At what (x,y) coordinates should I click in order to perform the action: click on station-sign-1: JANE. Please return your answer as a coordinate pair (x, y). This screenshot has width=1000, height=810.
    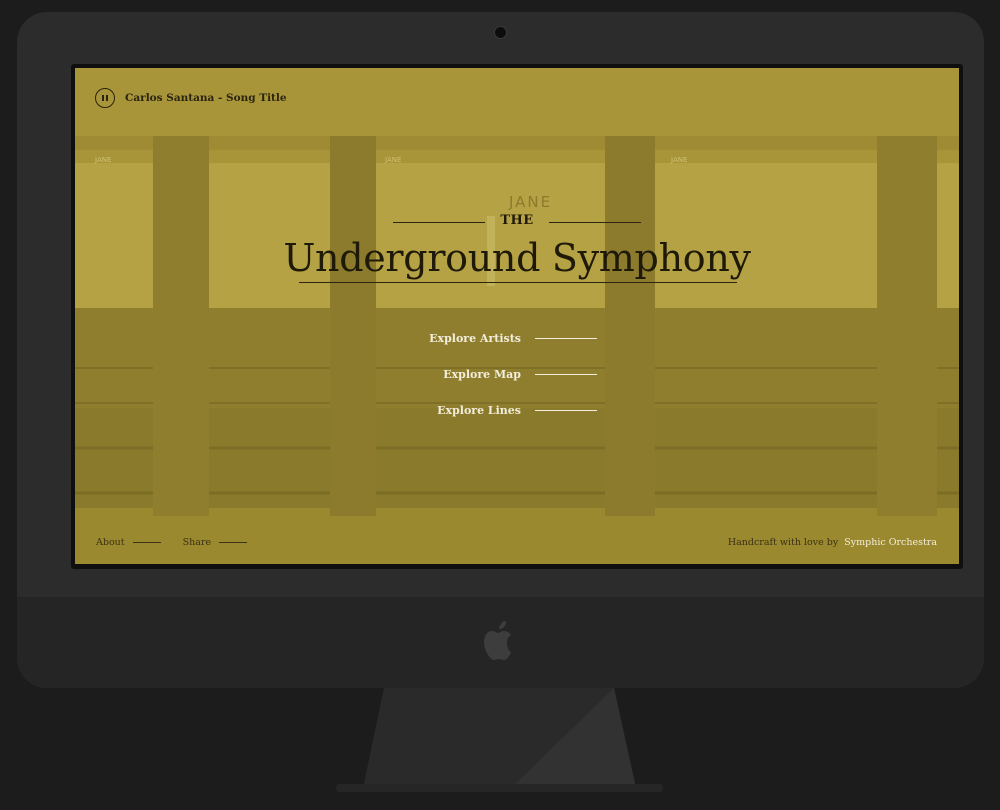
    Looking at the image, I should click on (102, 160).